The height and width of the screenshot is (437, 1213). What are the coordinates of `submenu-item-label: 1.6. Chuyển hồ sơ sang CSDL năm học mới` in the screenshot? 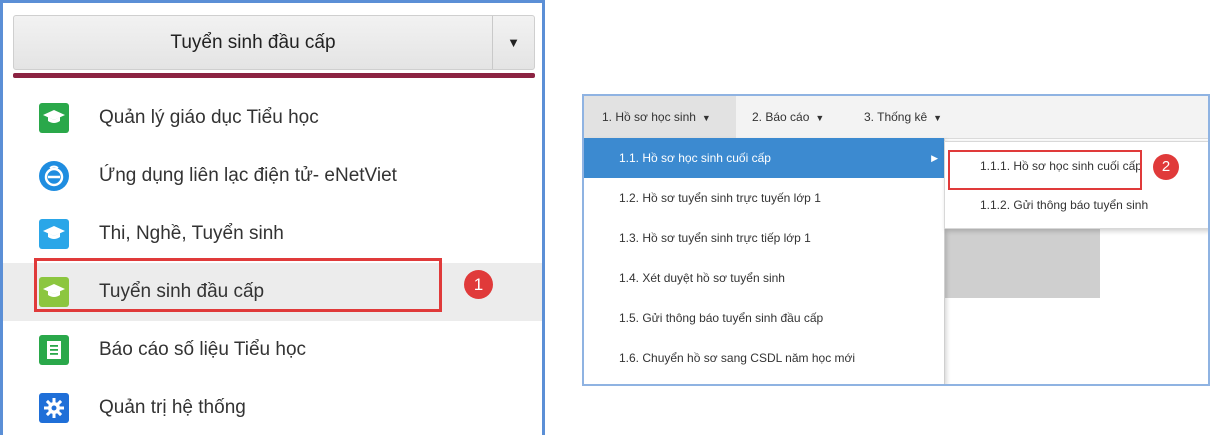 It's located at (737, 358).